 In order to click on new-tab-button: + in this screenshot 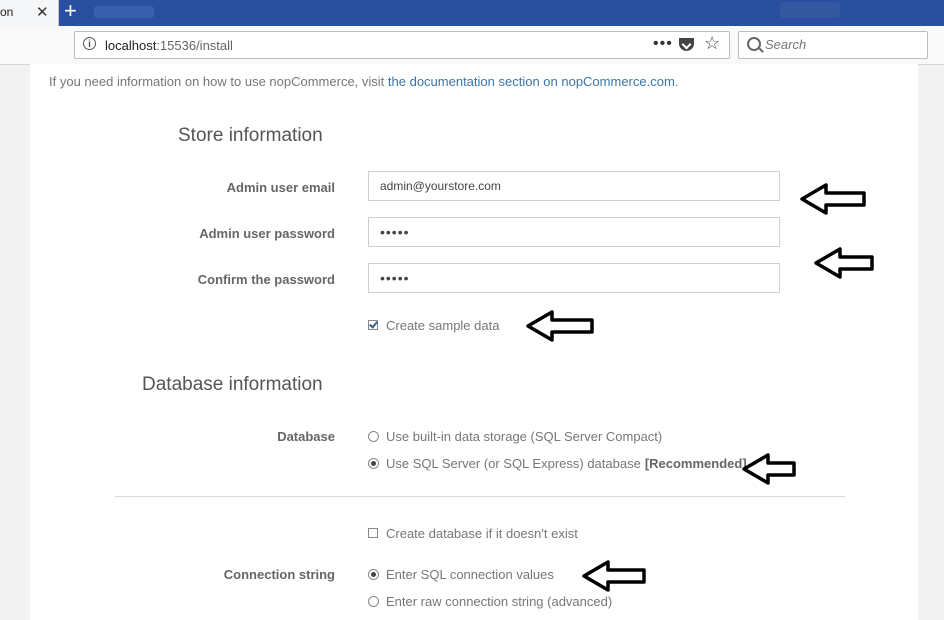, I will do `click(70, 12)`.